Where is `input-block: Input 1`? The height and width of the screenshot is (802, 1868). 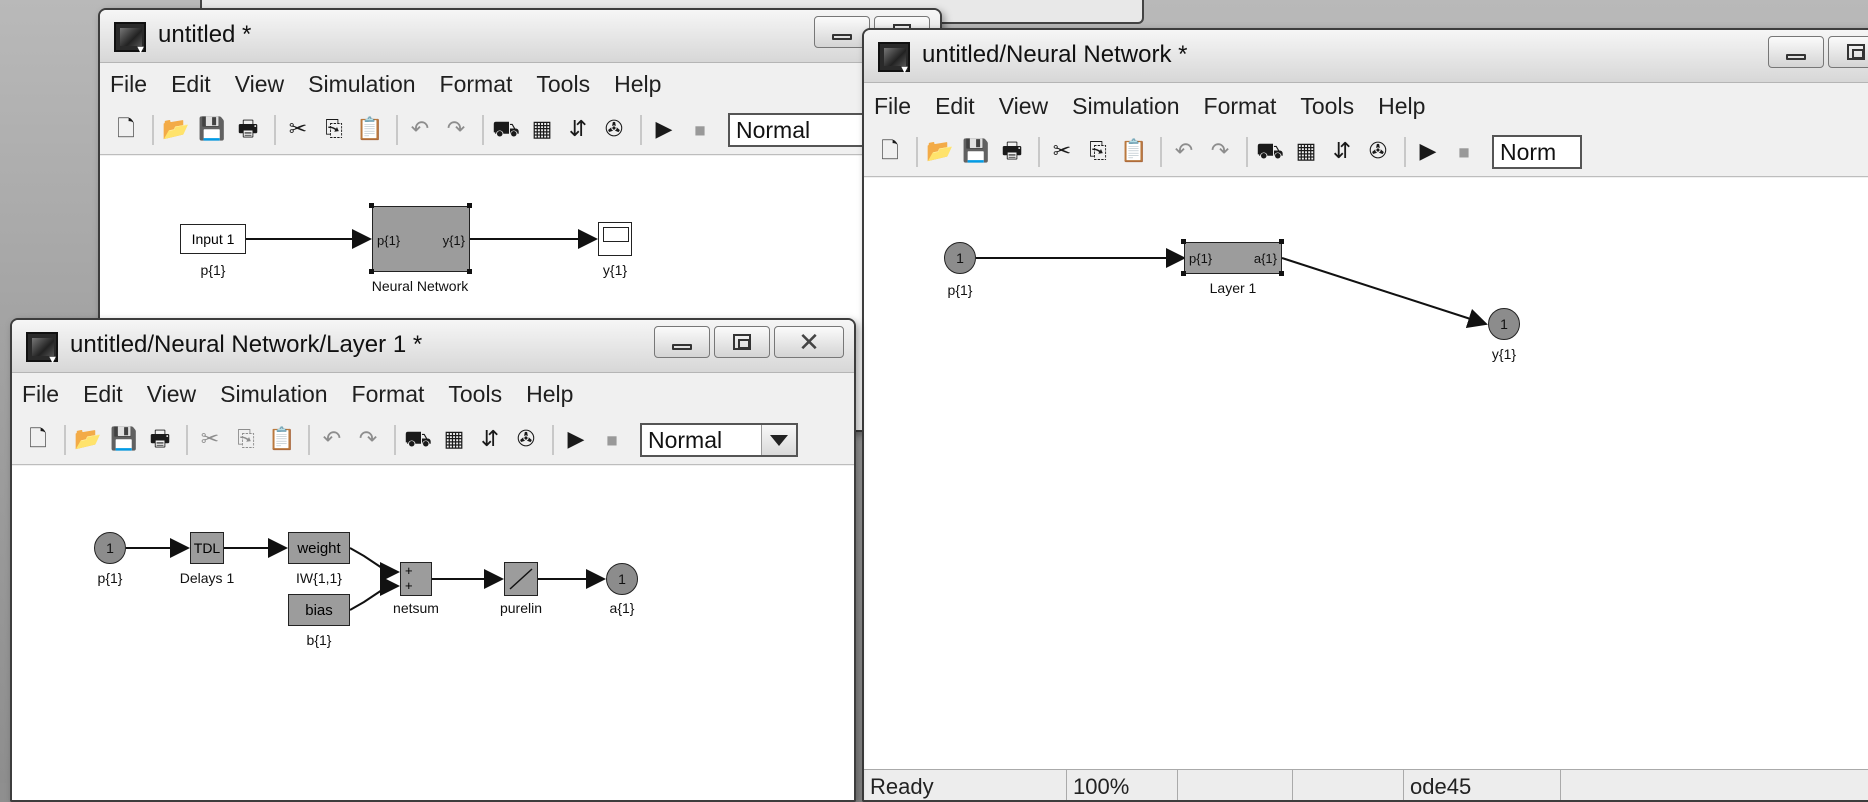
input-block: Input 1 is located at coordinates (213, 239).